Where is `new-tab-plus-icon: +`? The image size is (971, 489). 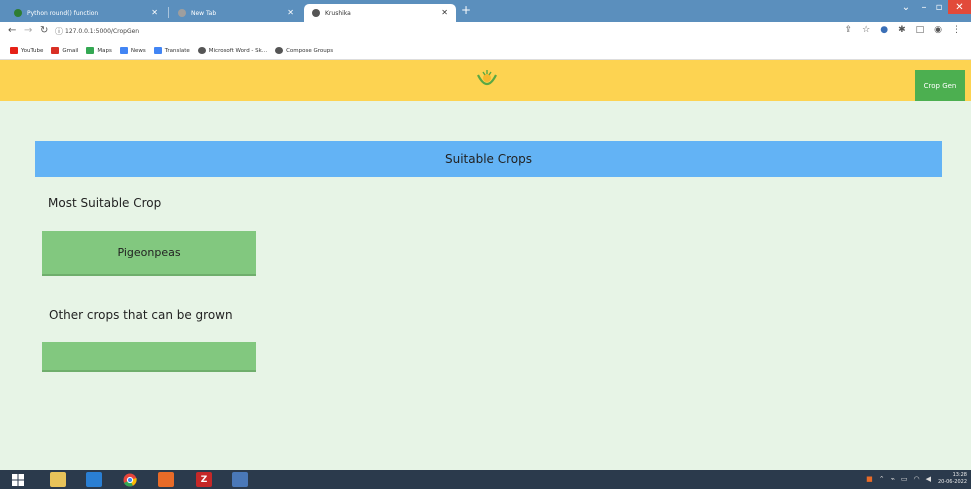
new-tab-plus-icon: + is located at coordinates (466, 10).